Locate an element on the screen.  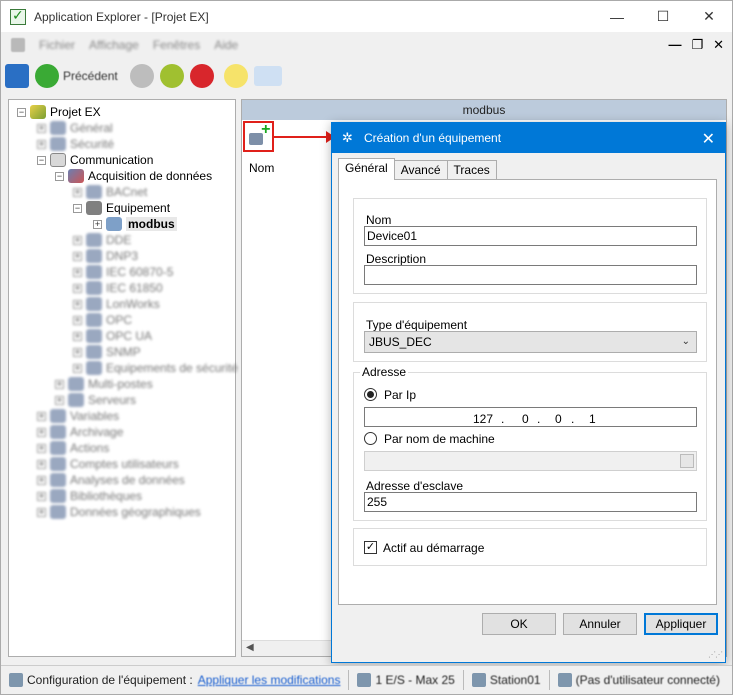
modbus-icon is located at coordinates (114, 224).